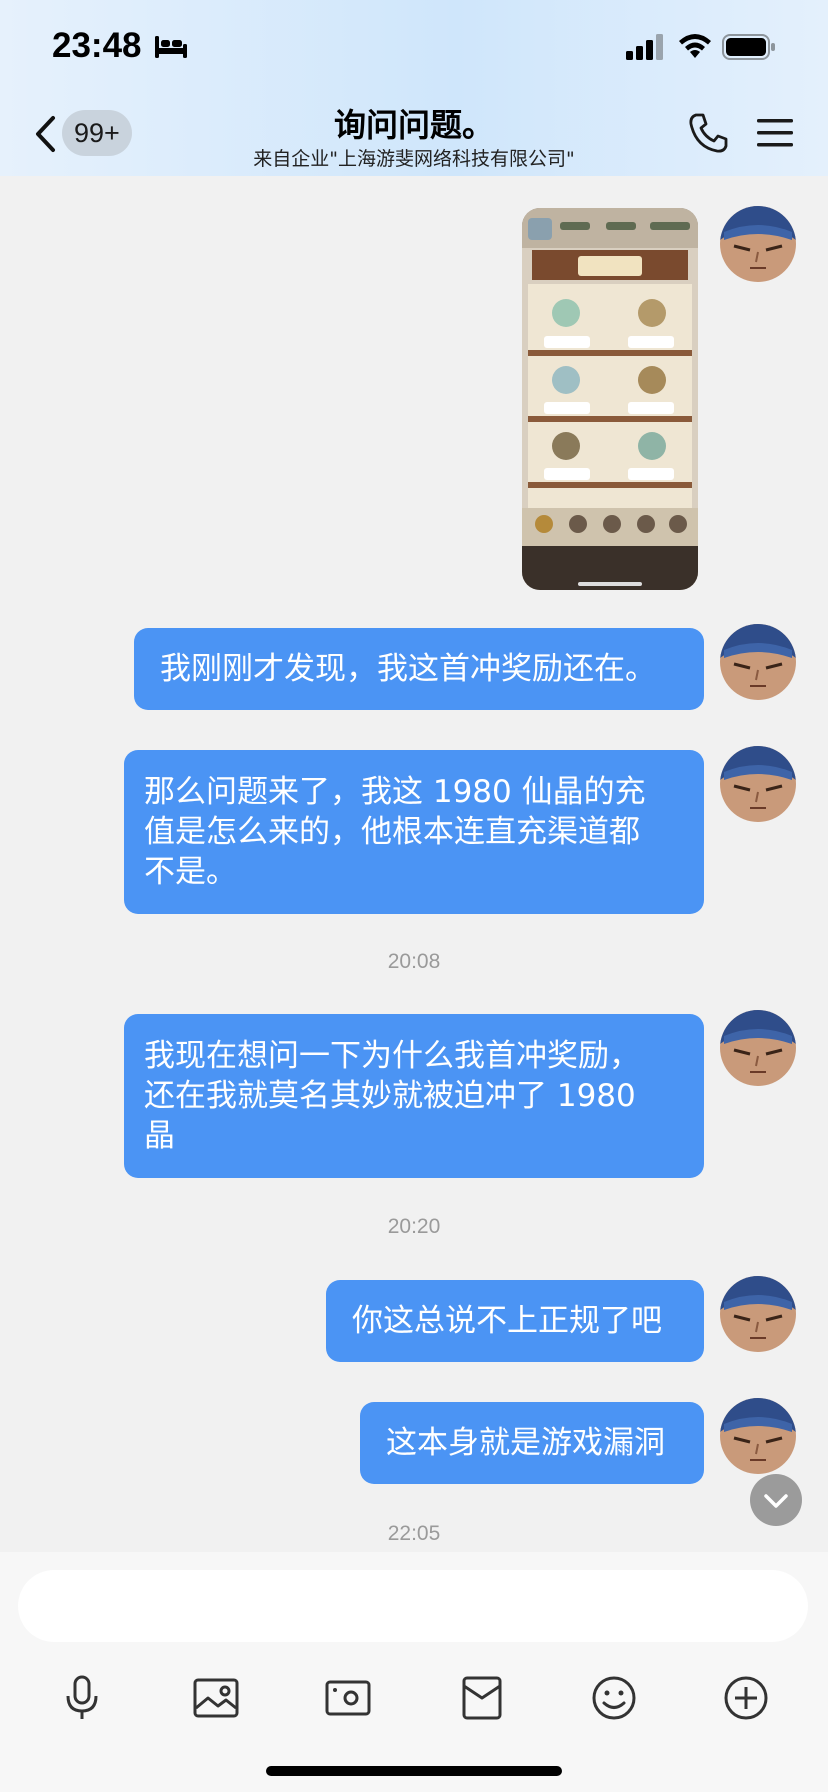 The width and height of the screenshot is (828, 1792). I want to click on home-indicator, so click(414, 1771).